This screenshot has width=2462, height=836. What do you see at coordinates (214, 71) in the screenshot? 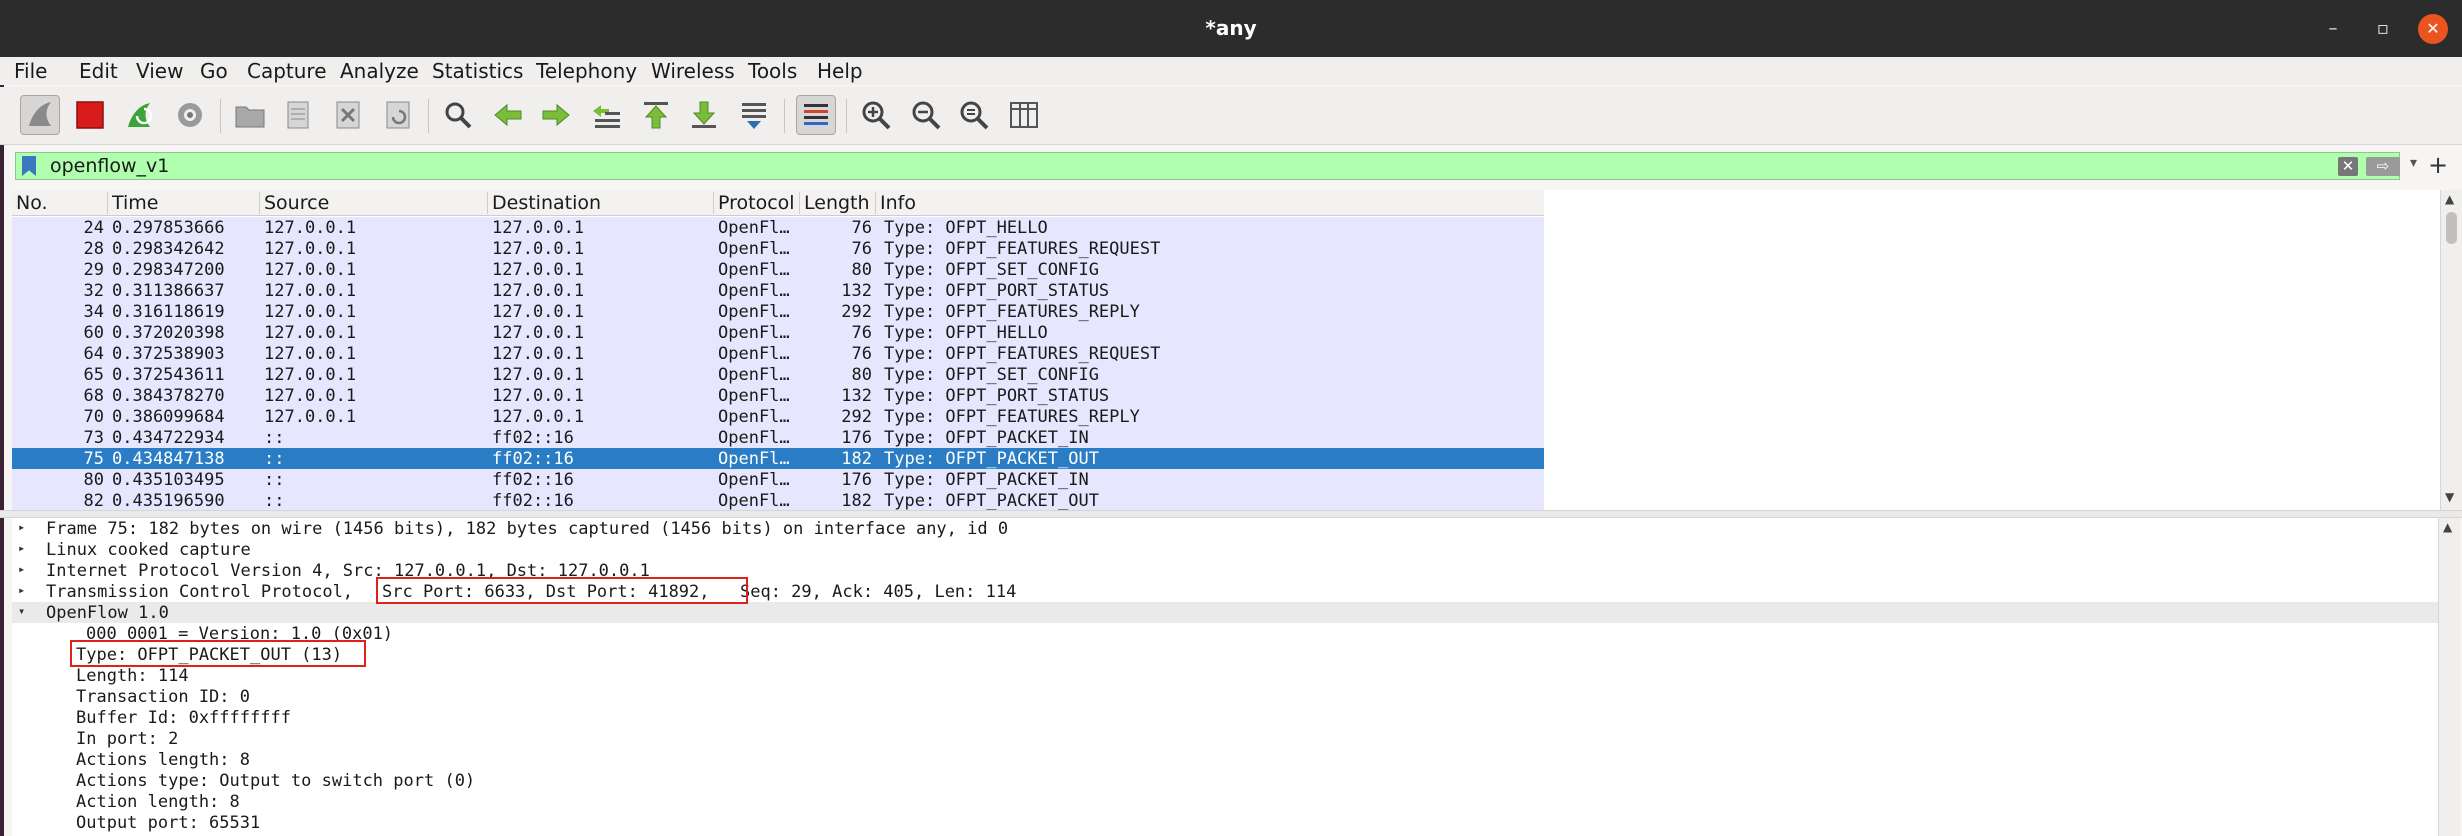
I see `menu-go: Go` at bounding box center [214, 71].